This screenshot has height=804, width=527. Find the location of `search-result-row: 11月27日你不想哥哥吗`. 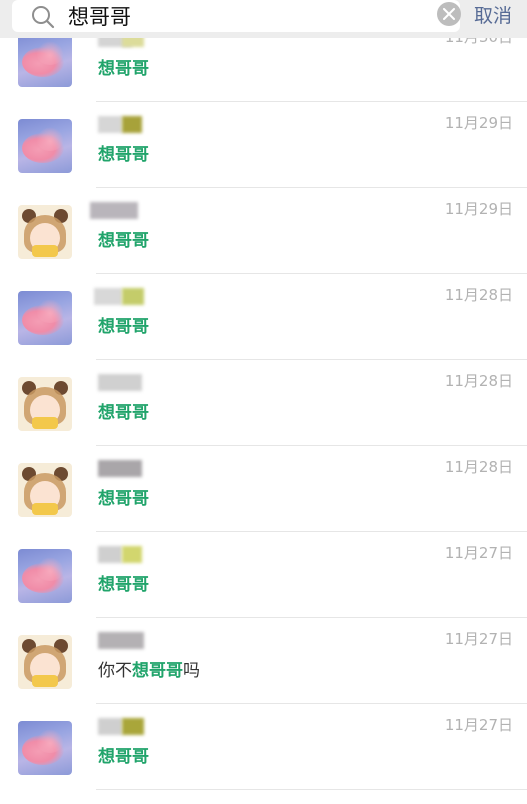

search-result-row: 11月27日你不想哥哥吗 is located at coordinates (263, 661).